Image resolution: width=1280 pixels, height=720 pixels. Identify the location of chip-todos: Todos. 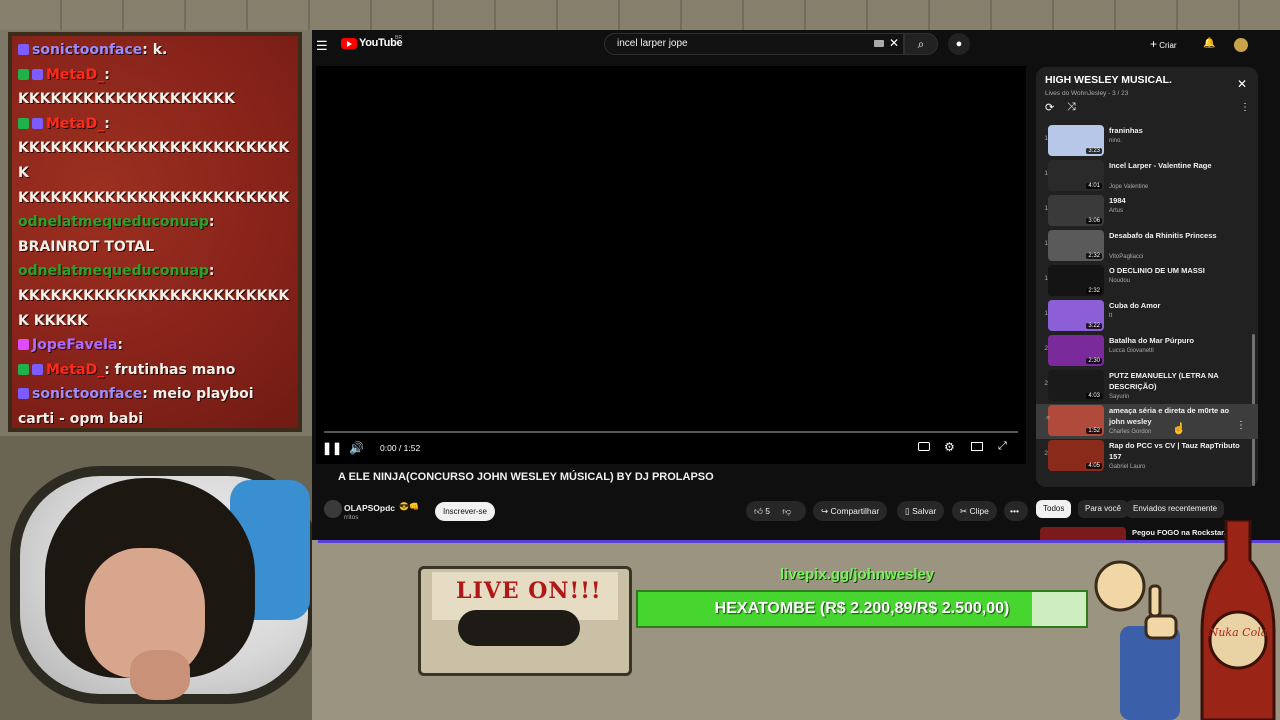
(1054, 509).